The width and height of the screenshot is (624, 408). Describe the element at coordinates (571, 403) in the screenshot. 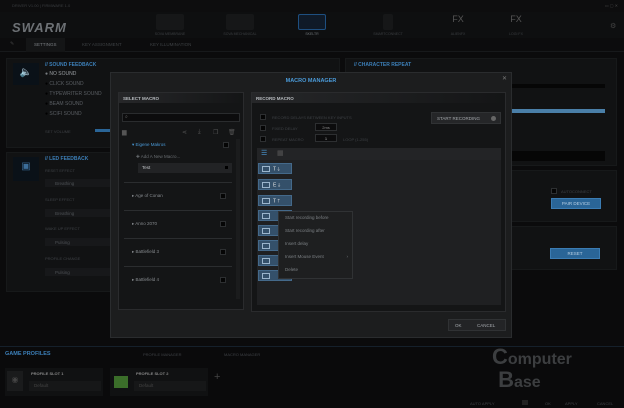

I see `apply-button: APPLY` at that location.